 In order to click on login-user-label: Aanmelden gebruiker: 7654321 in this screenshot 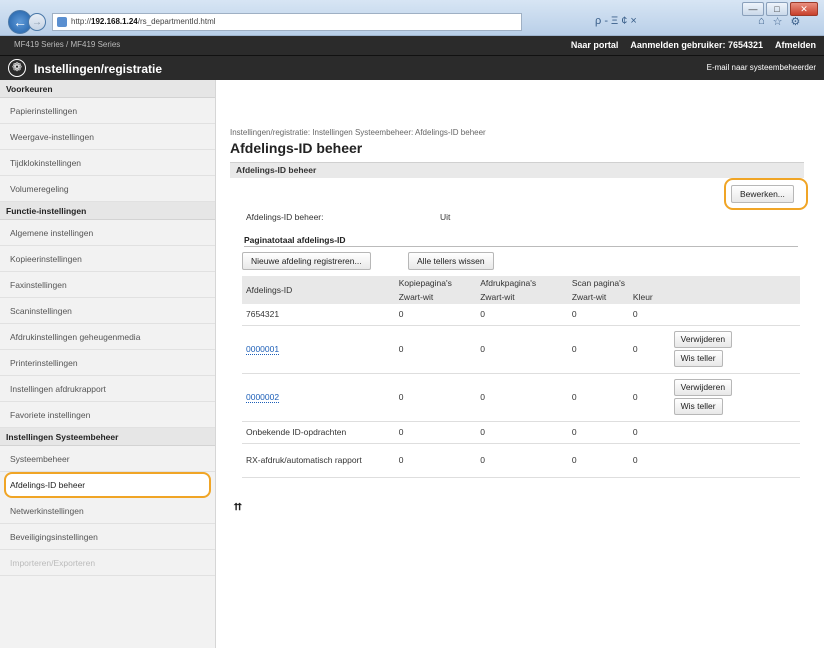, I will do `click(696, 45)`.